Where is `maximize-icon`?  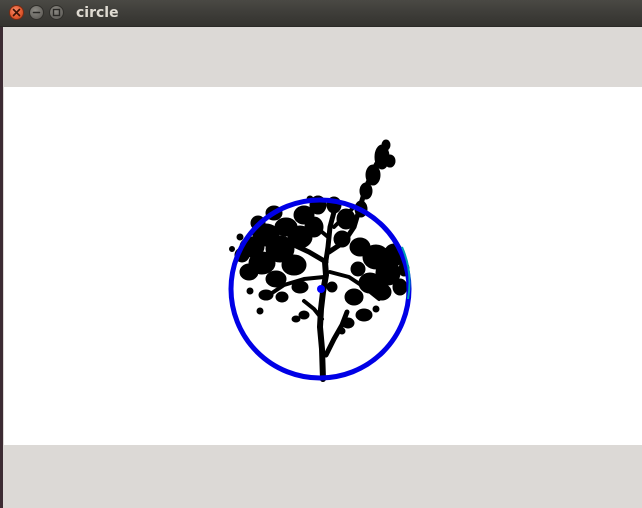
maximize-icon is located at coordinates (56, 12).